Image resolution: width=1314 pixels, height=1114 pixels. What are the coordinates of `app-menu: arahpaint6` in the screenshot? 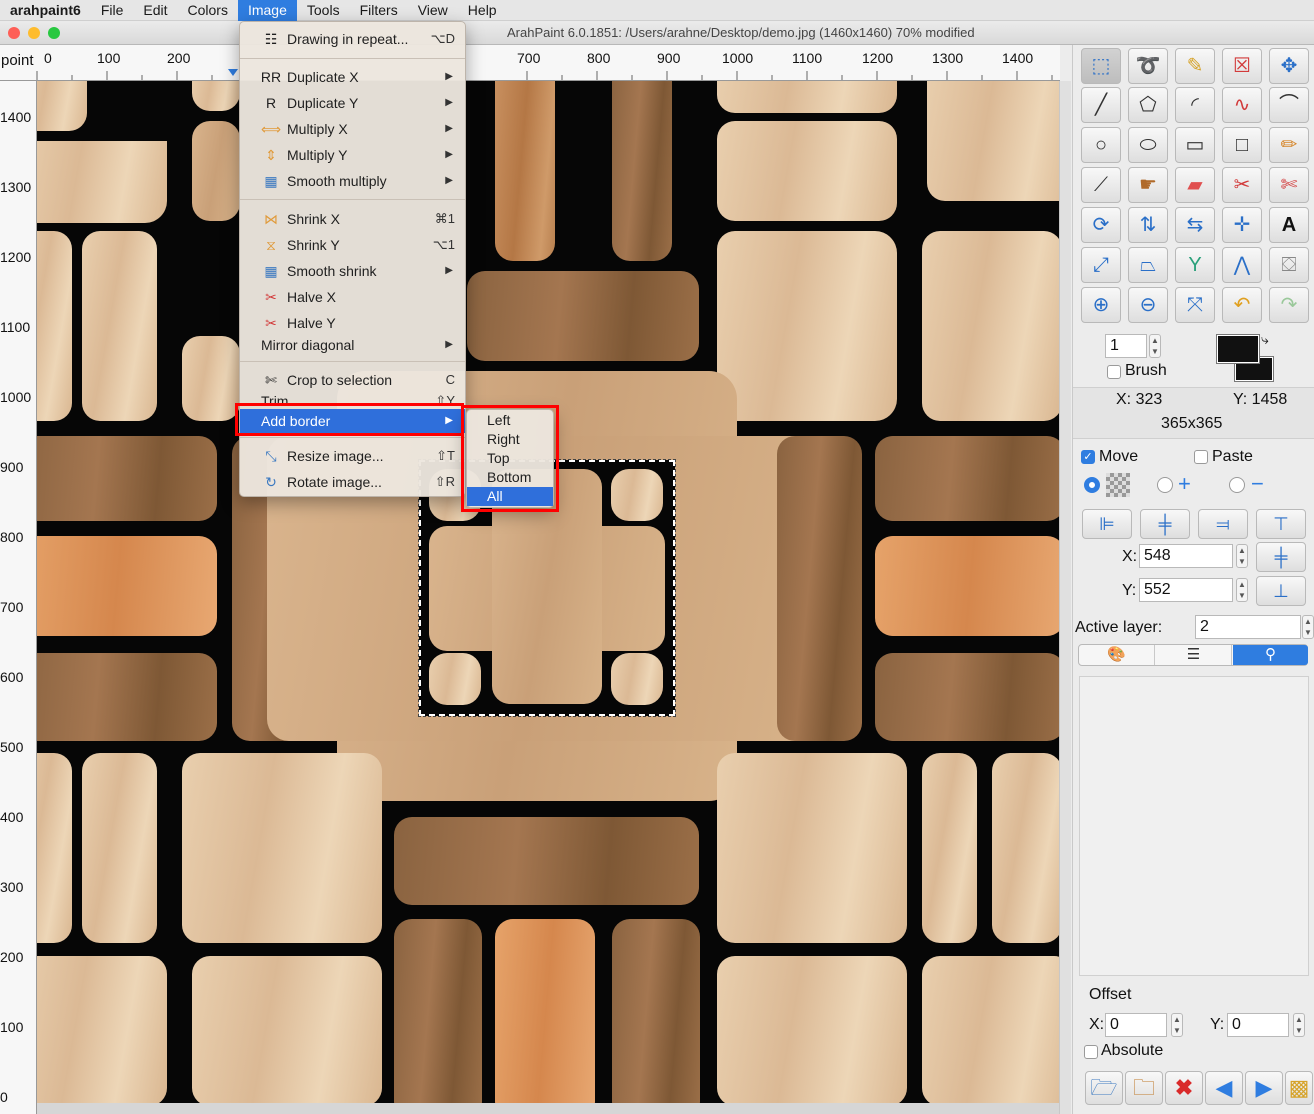 It's located at (45, 10).